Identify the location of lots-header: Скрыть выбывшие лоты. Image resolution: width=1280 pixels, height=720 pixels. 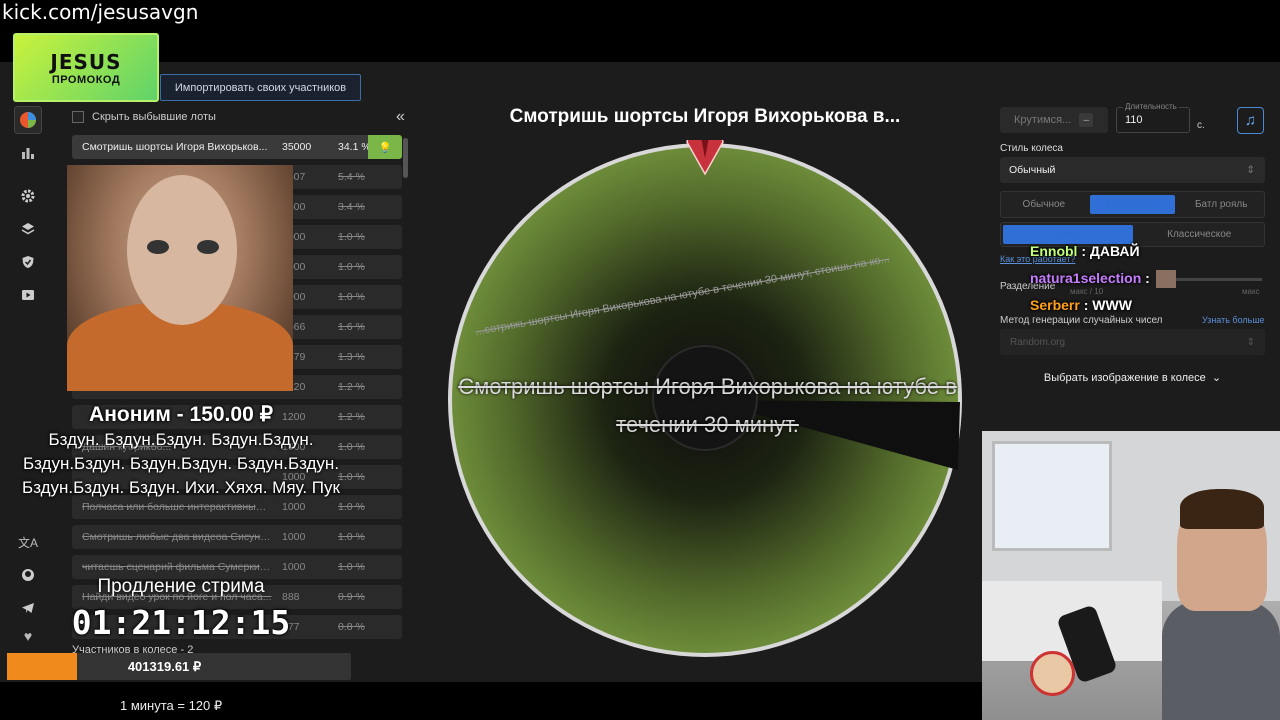
(240, 117).